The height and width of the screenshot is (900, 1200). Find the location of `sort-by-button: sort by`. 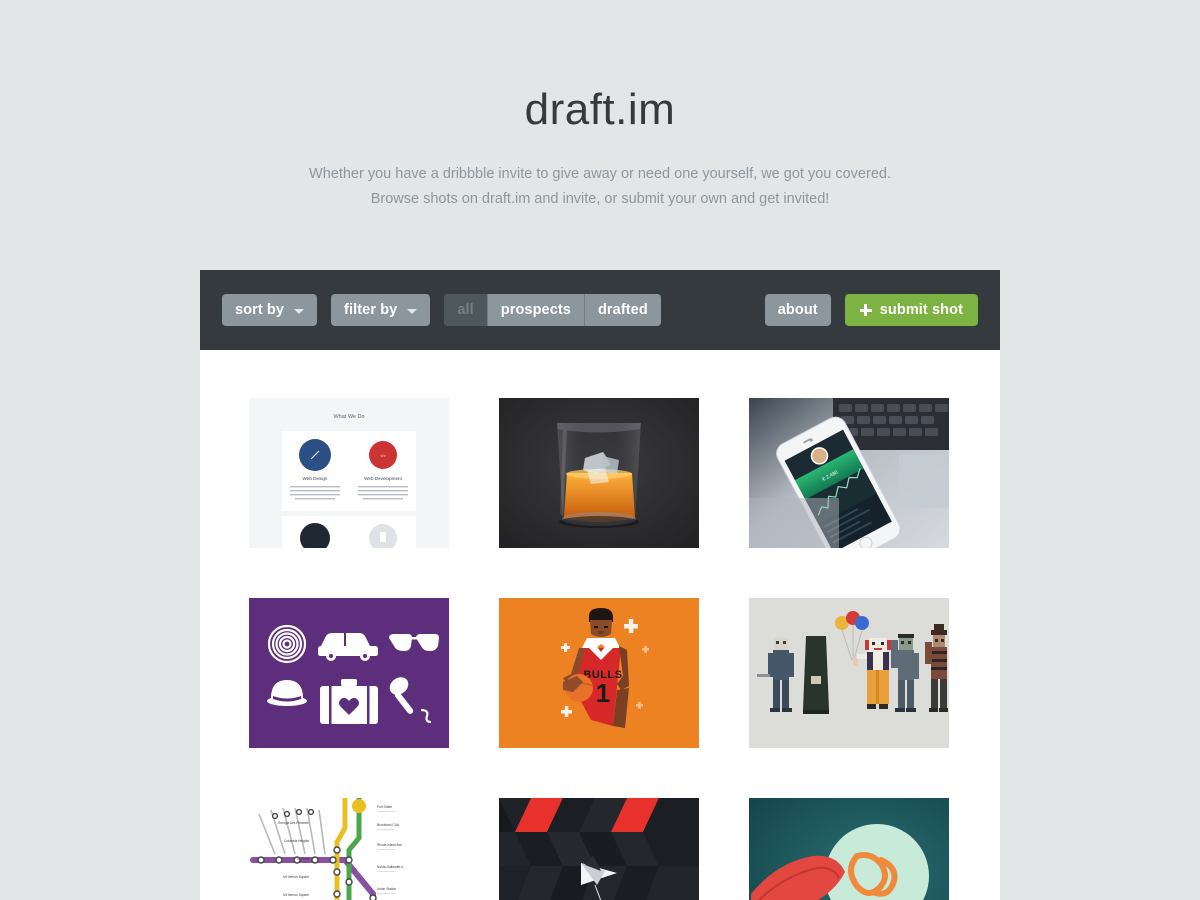

sort-by-button: sort by is located at coordinates (270, 310).